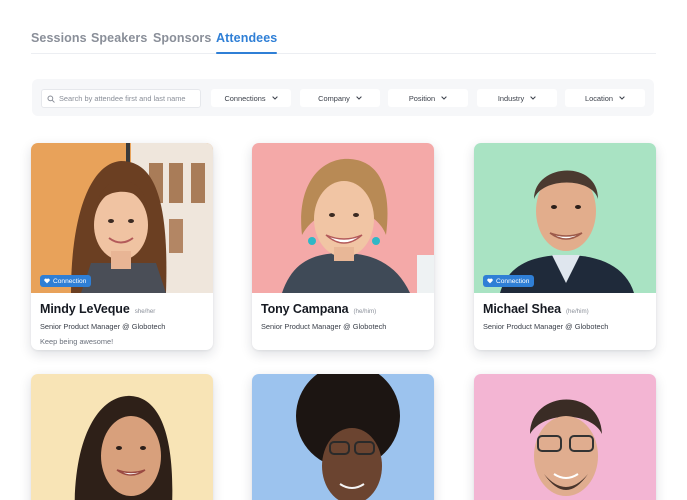 This screenshot has width=687, height=500. I want to click on search-icon, so click(51, 98).